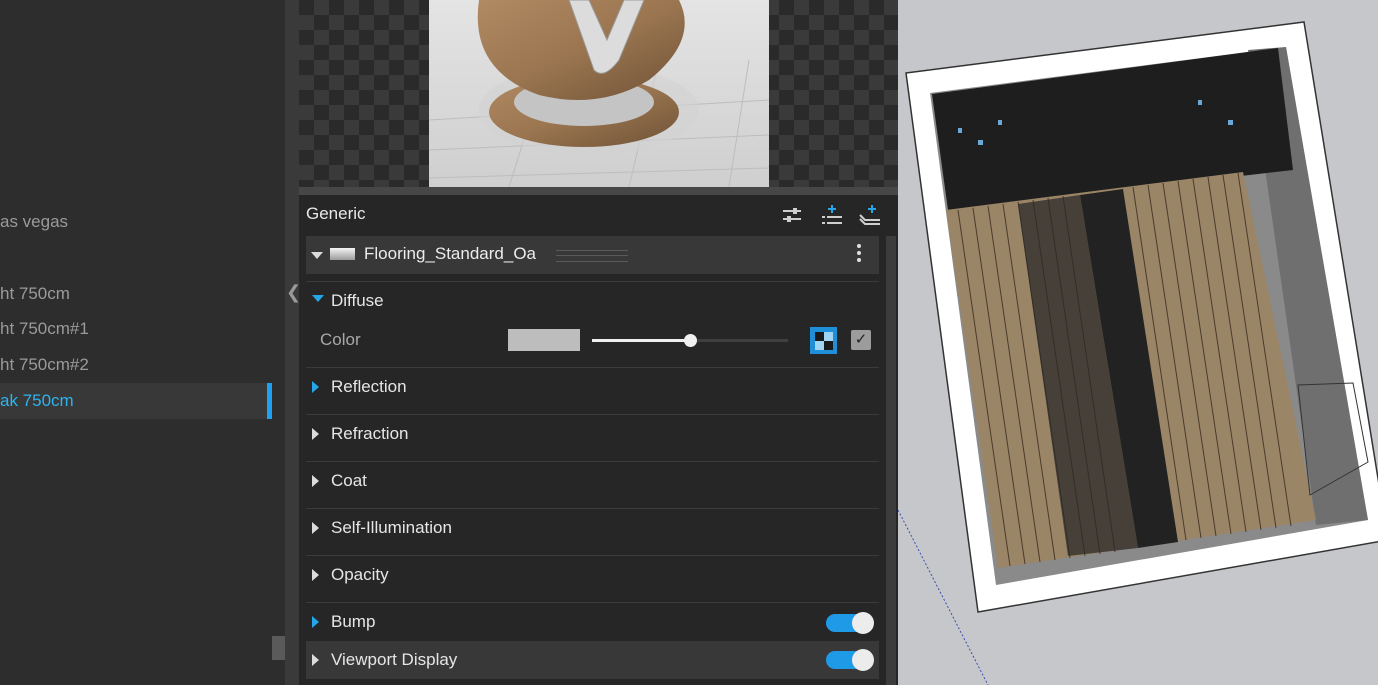 This screenshot has width=1378, height=685. I want to click on outliner-item: ht 750cm#2, so click(135, 365).